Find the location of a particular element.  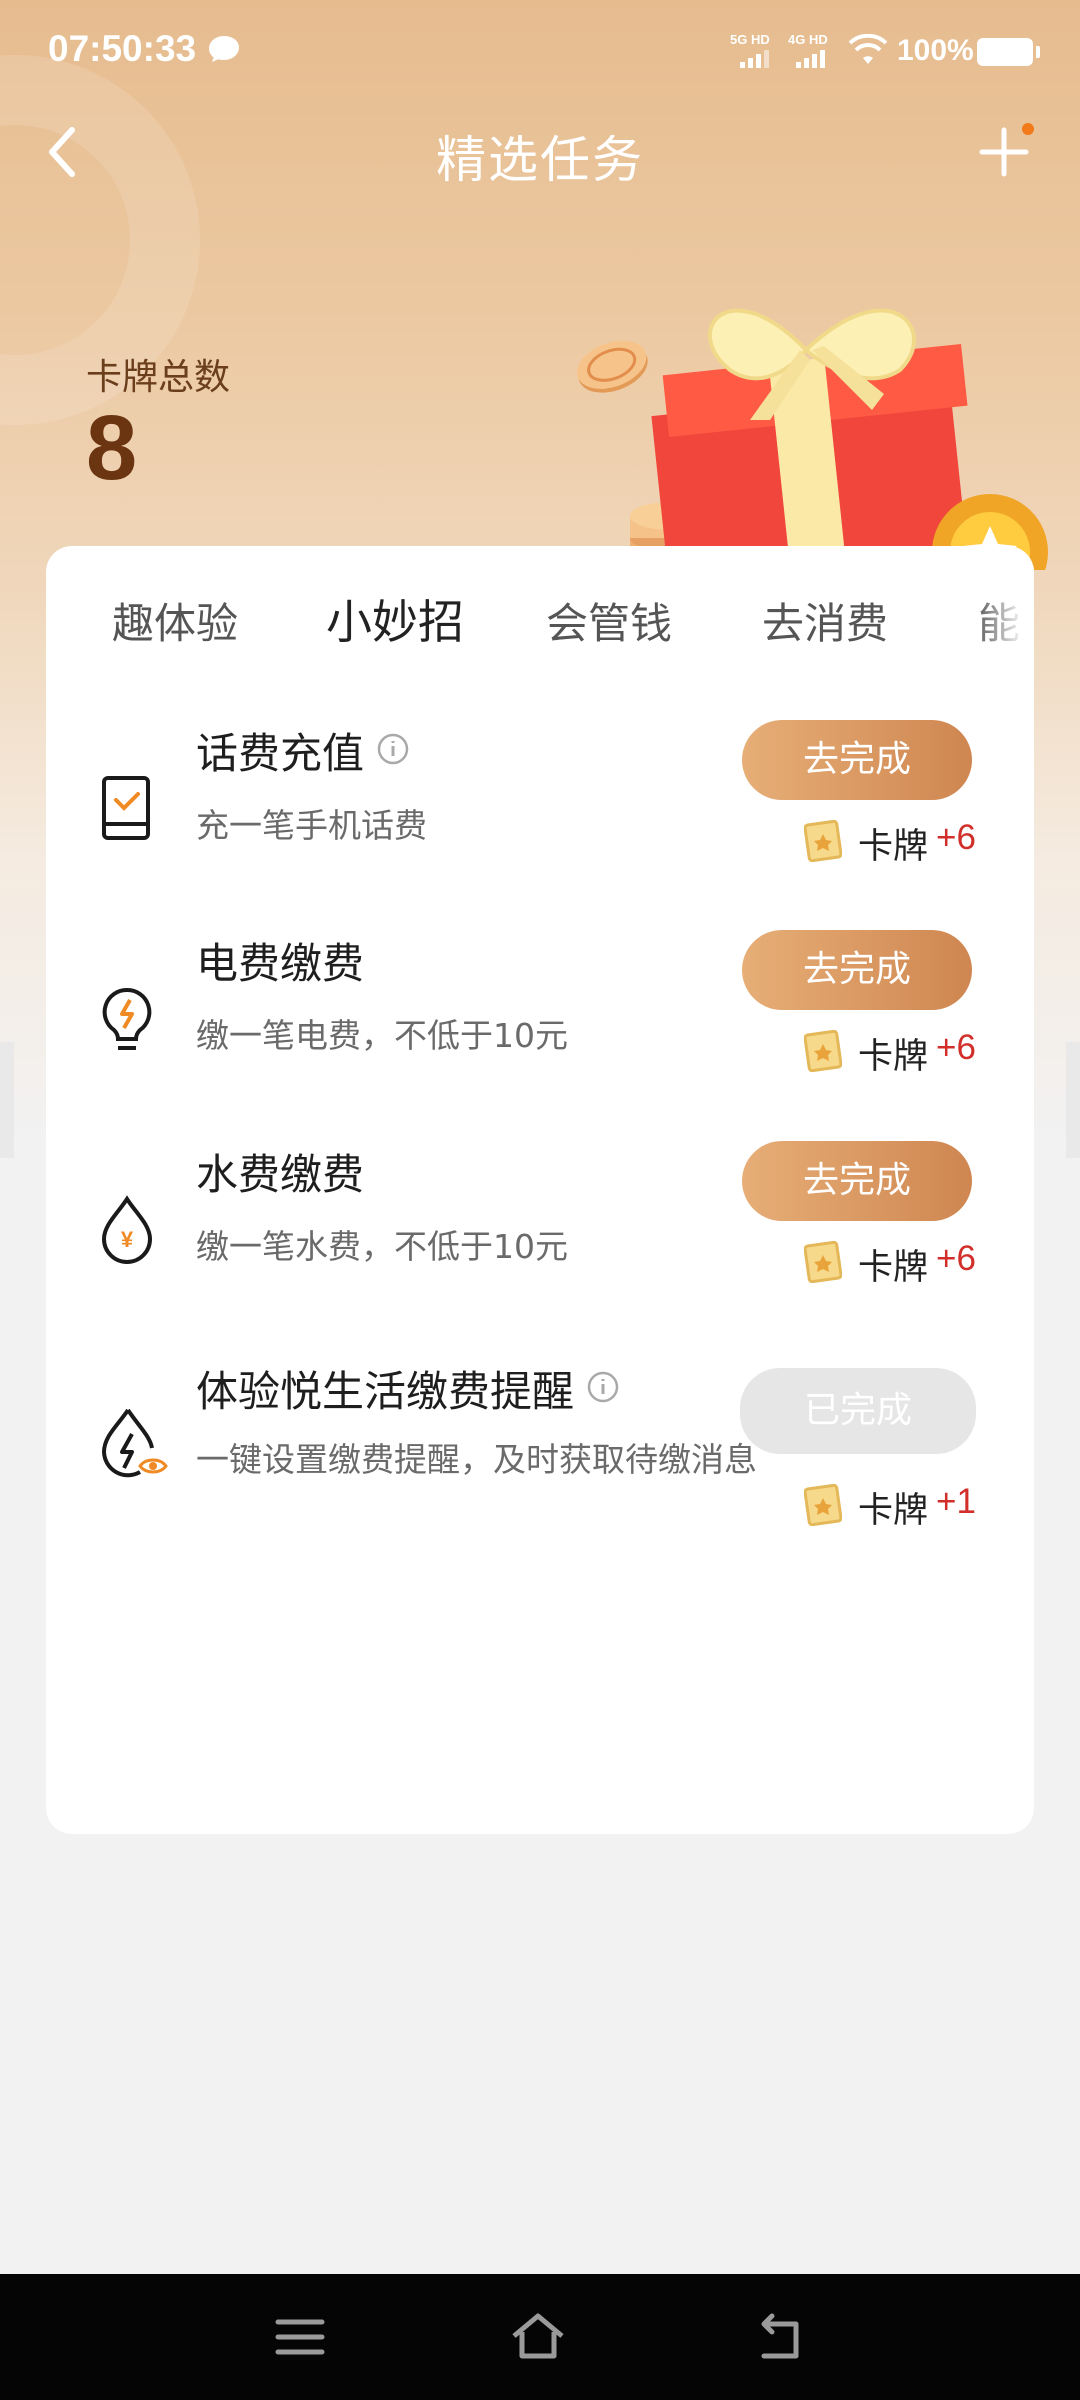

bulb-icon is located at coordinates (127, 1018).